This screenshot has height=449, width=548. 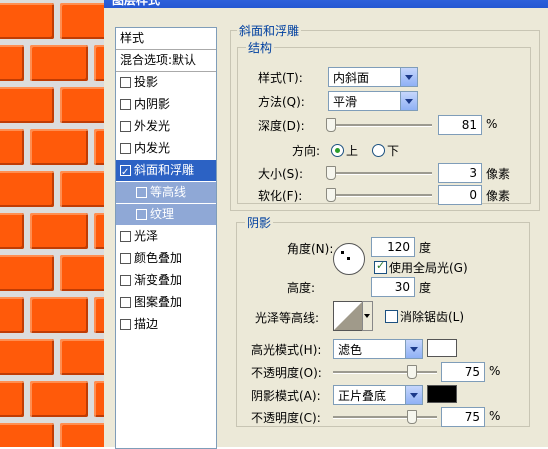 I want to click on style-item-outer-glow: 外发光, so click(x=166, y=126).